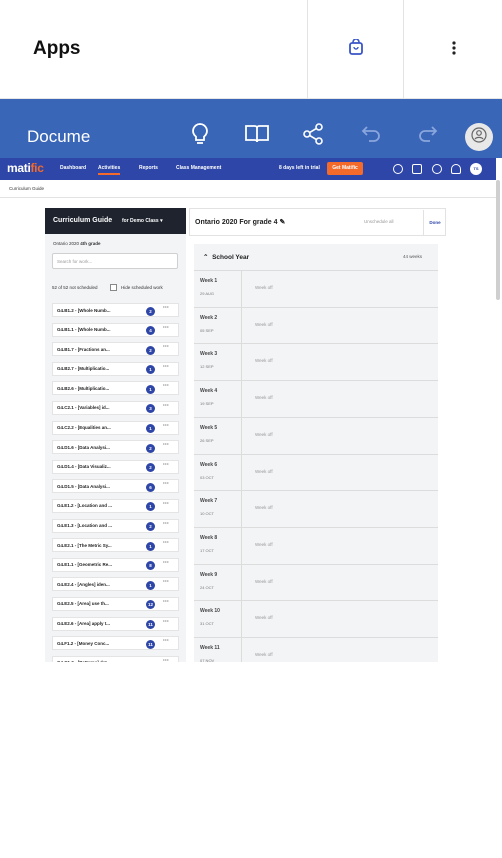  Describe the element at coordinates (115, 623) in the screenshot. I see `work-list-item: G4.E2.6 - [Area] apply t... 11 ···` at that location.